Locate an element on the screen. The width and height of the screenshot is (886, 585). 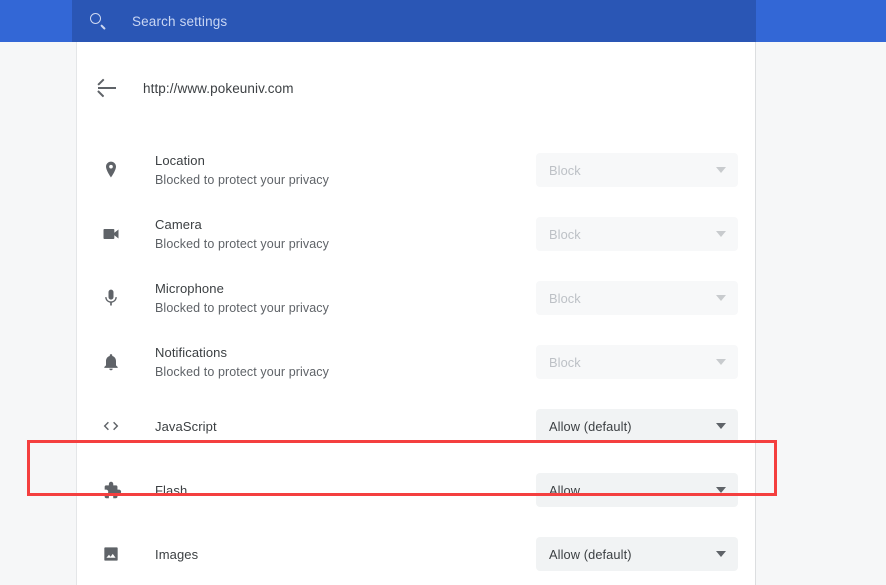
permission-row: JavaScript Allow (default) is located at coordinates (417, 426).